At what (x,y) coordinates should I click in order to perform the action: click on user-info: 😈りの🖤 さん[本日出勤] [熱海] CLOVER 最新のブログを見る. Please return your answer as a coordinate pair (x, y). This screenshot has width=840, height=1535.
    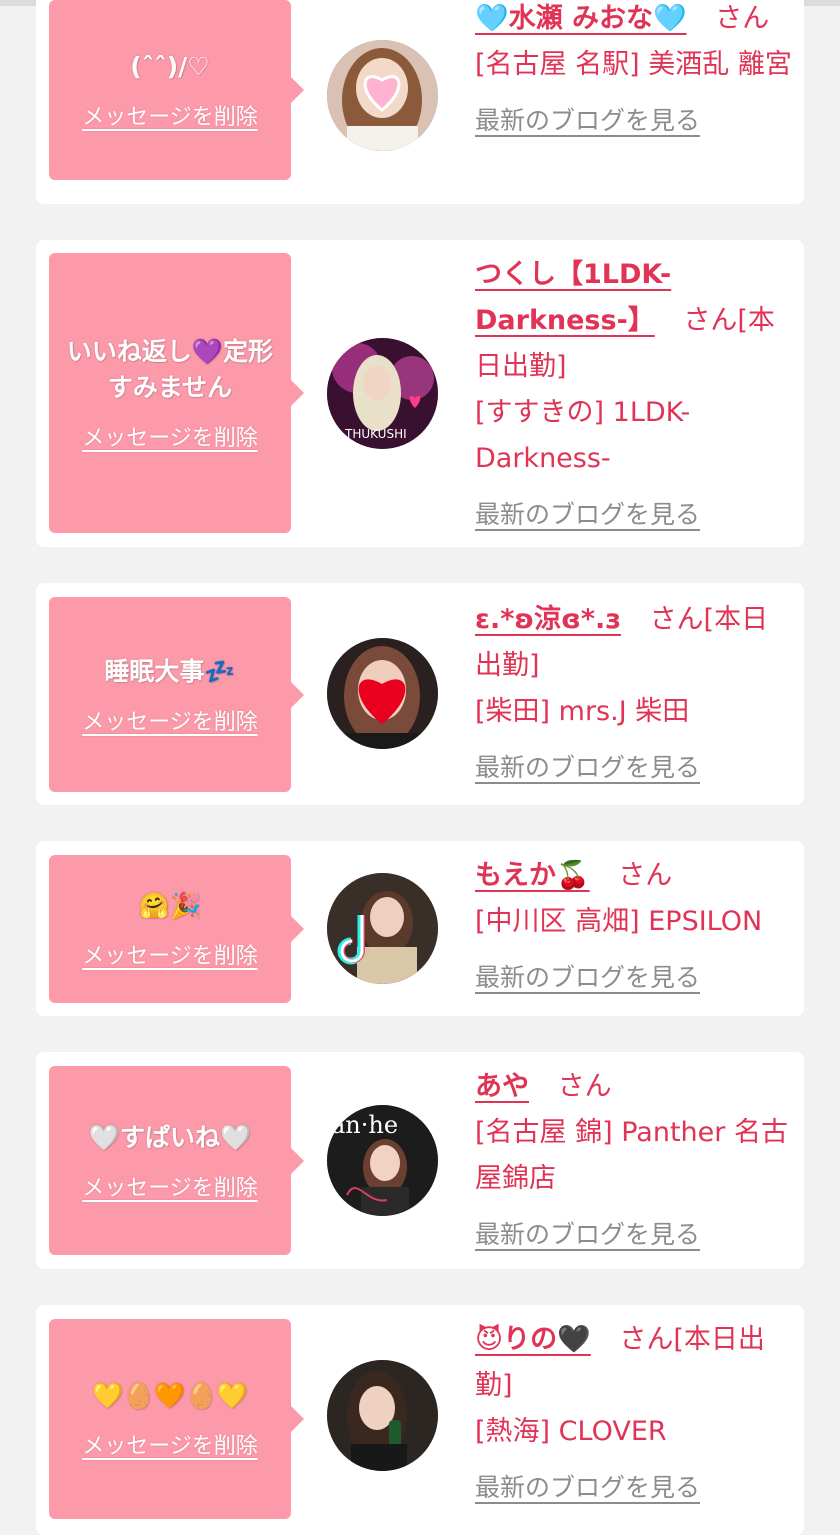
    Looking at the image, I should click on (634, 1414).